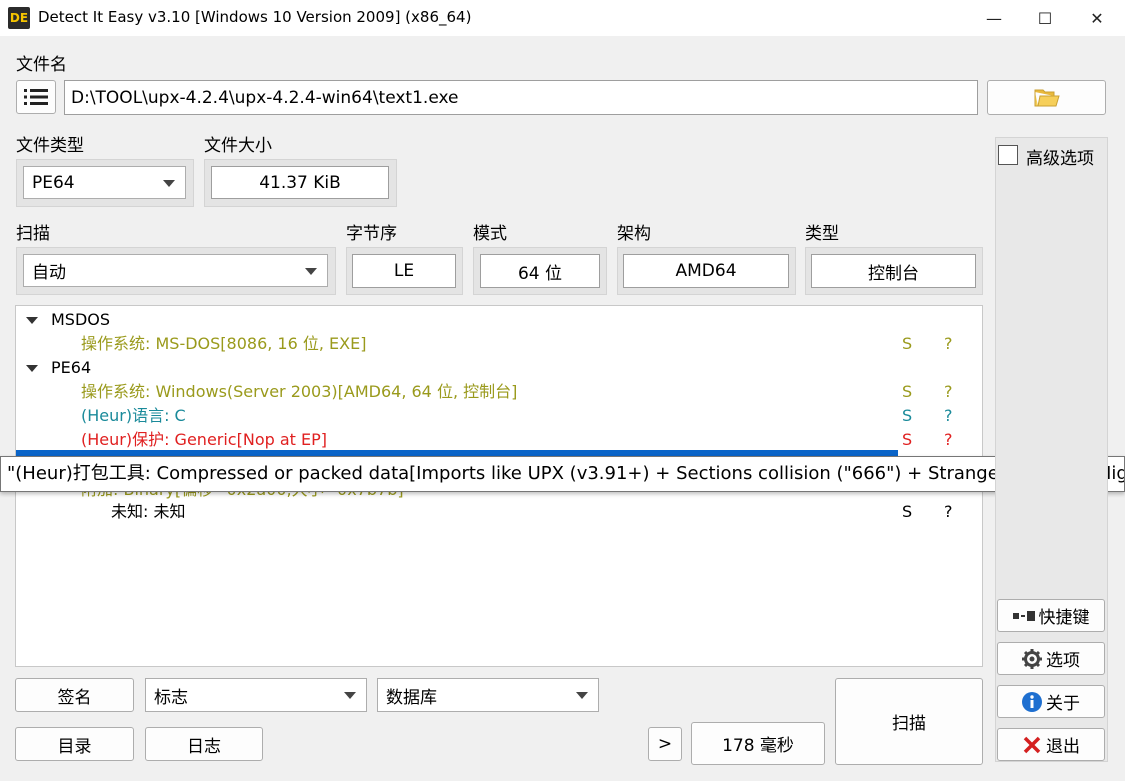 This screenshot has width=1125, height=781. What do you see at coordinates (411, 697) in the screenshot?
I see `database-value: 数据库` at bounding box center [411, 697].